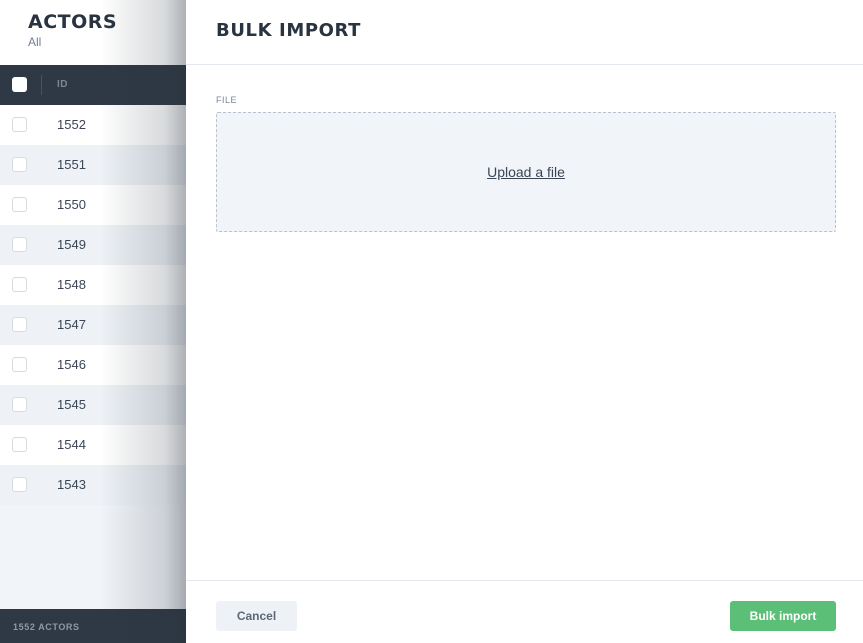 This screenshot has height=643, width=863. What do you see at coordinates (71, 324) in the screenshot?
I see `row-id: 1547` at bounding box center [71, 324].